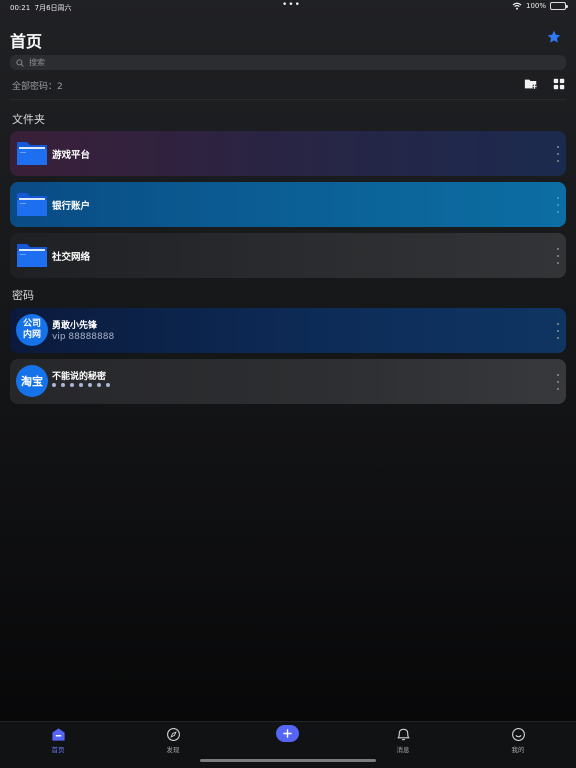 This screenshot has height=768, width=576. What do you see at coordinates (79, 377) in the screenshot?
I see `password-title: 不能说的秘密` at bounding box center [79, 377].